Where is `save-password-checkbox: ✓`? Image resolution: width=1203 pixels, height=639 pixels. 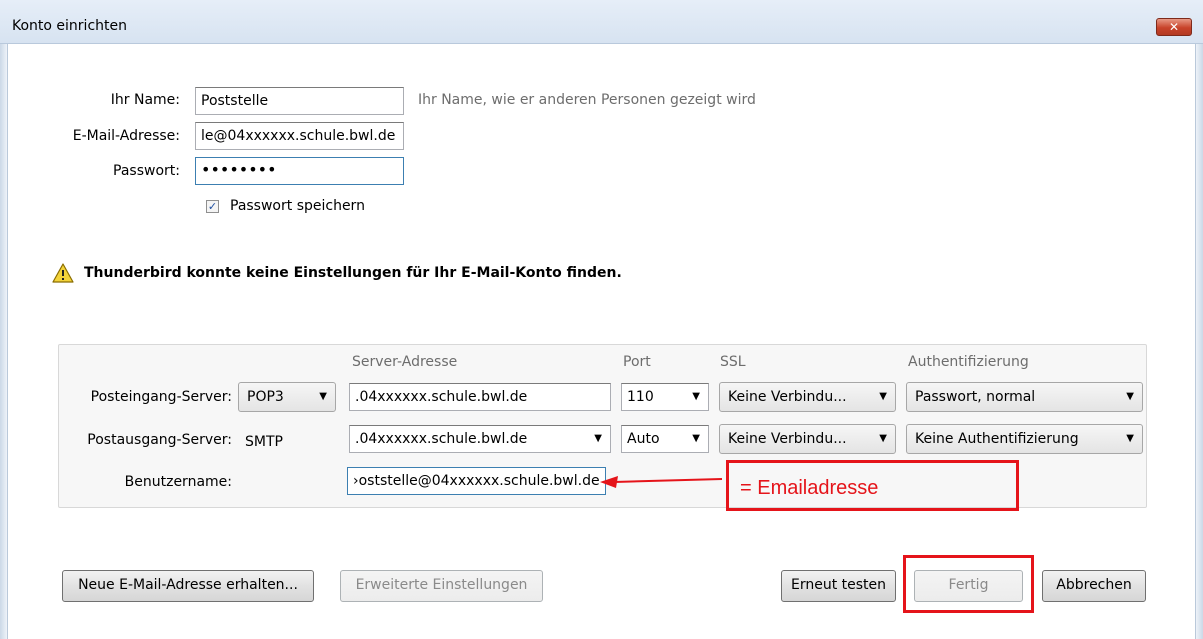
save-password-checkbox: ✓ is located at coordinates (212, 206).